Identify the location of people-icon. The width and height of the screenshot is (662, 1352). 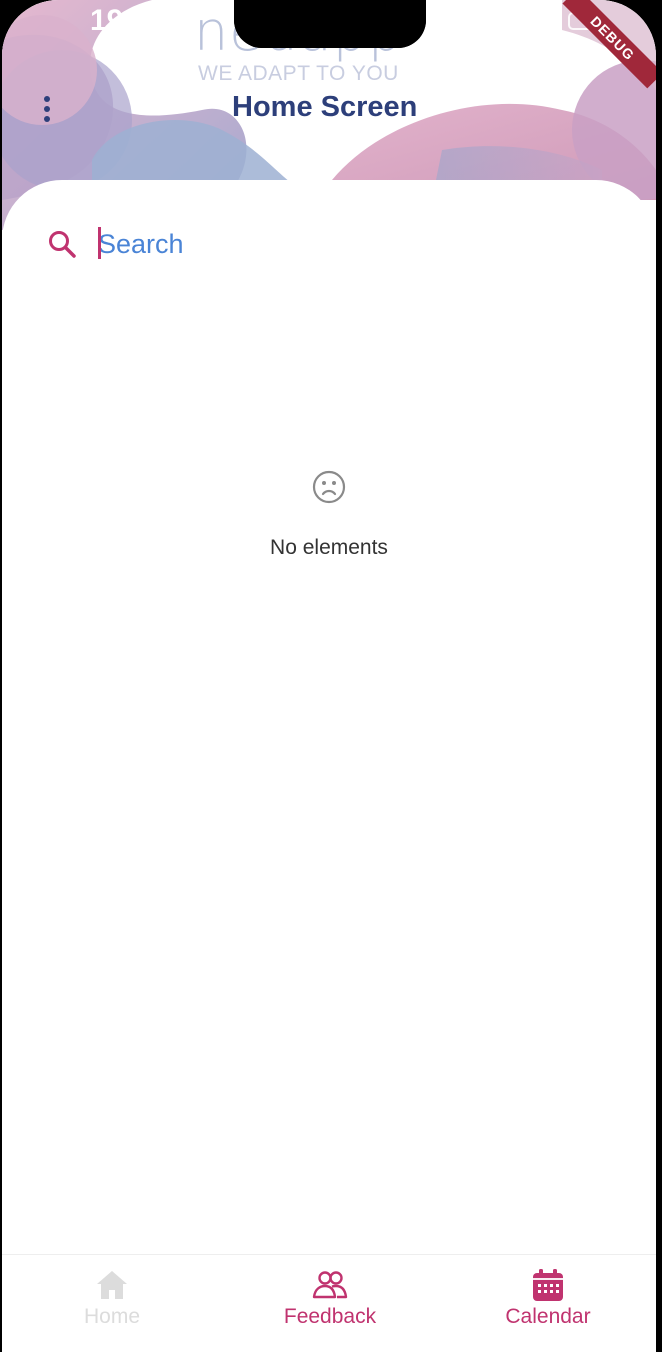
(330, 1285).